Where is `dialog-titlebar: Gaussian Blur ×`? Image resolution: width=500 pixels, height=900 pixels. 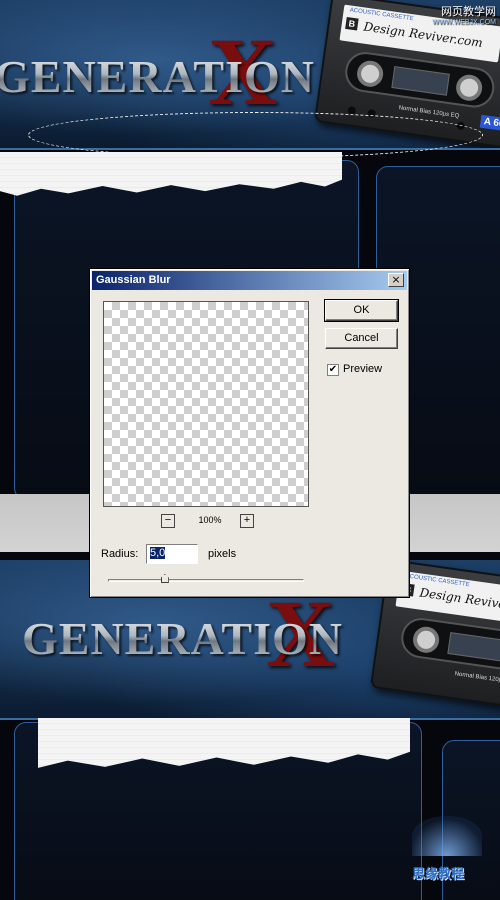
dialog-titlebar: Gaussian Blur × is located at coordinates (249, 280).